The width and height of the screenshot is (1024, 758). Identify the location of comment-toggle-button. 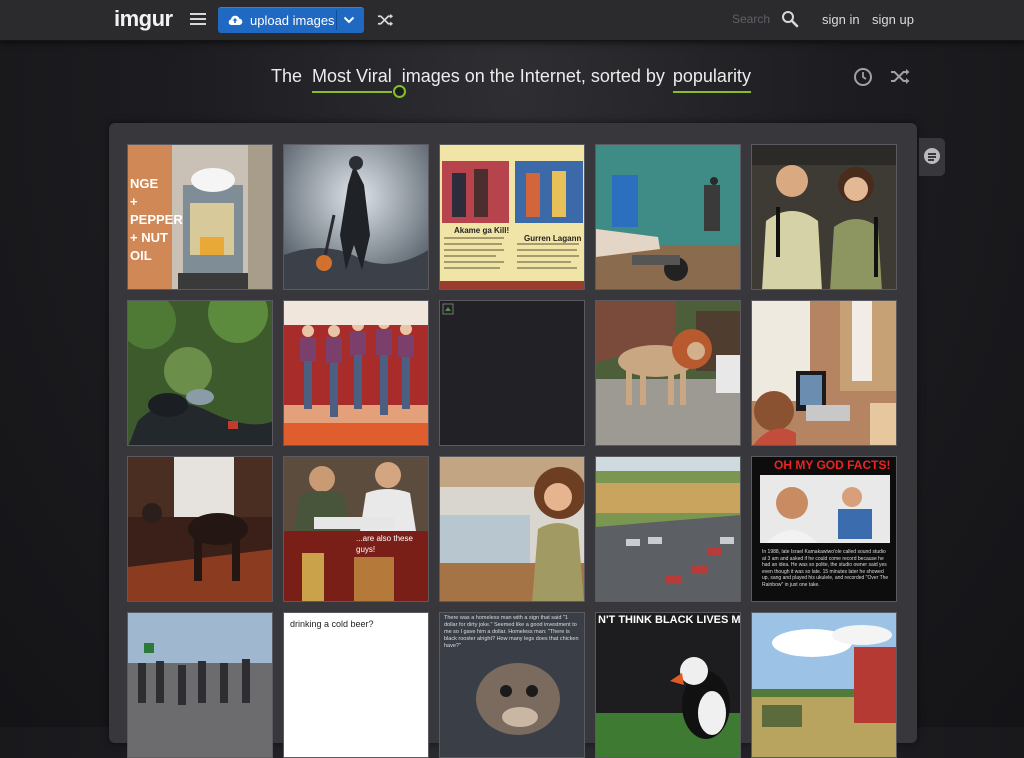
(932, 157).